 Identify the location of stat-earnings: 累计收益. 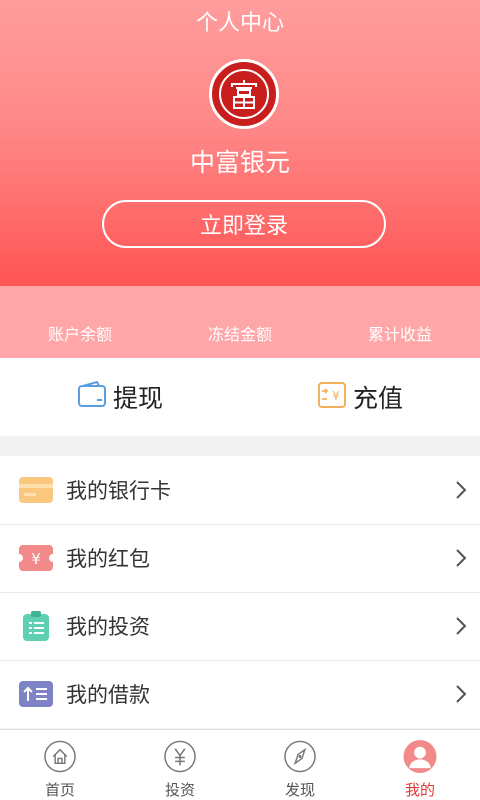
(399, 334).